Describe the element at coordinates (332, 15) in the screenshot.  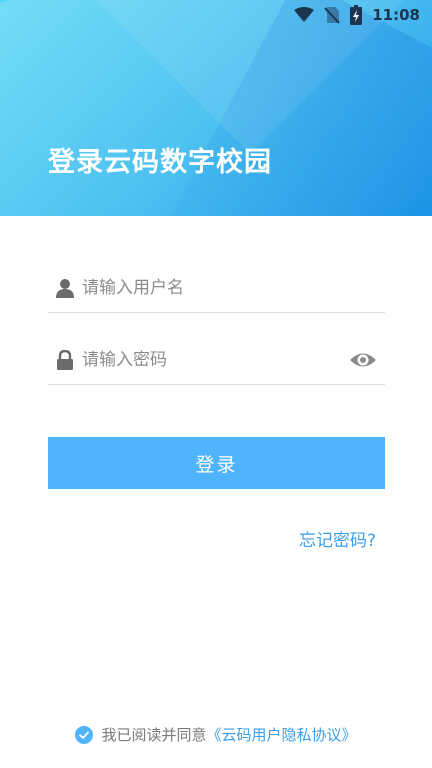
I see `no-sim-icon` at that location.